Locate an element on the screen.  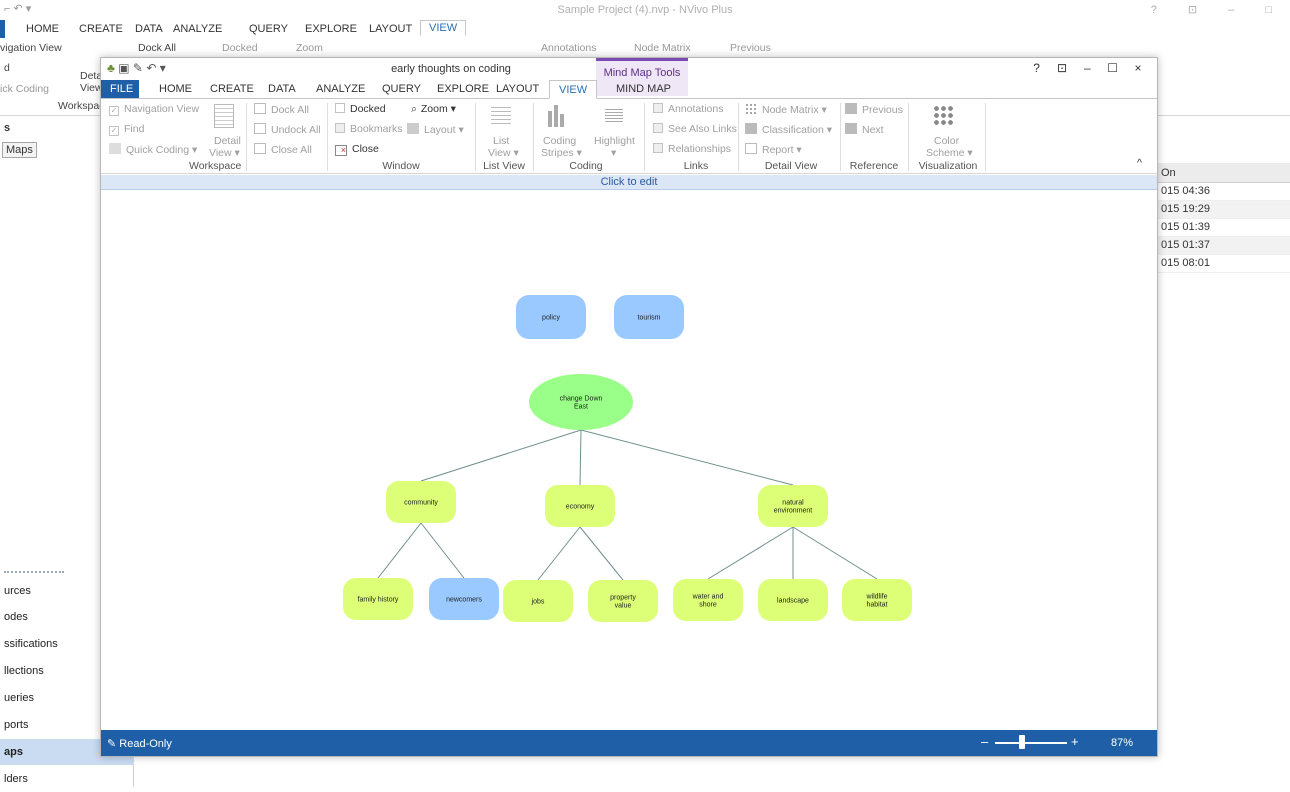
mind-map-node-property: propertyvalue is located at coordinates (623, 601).